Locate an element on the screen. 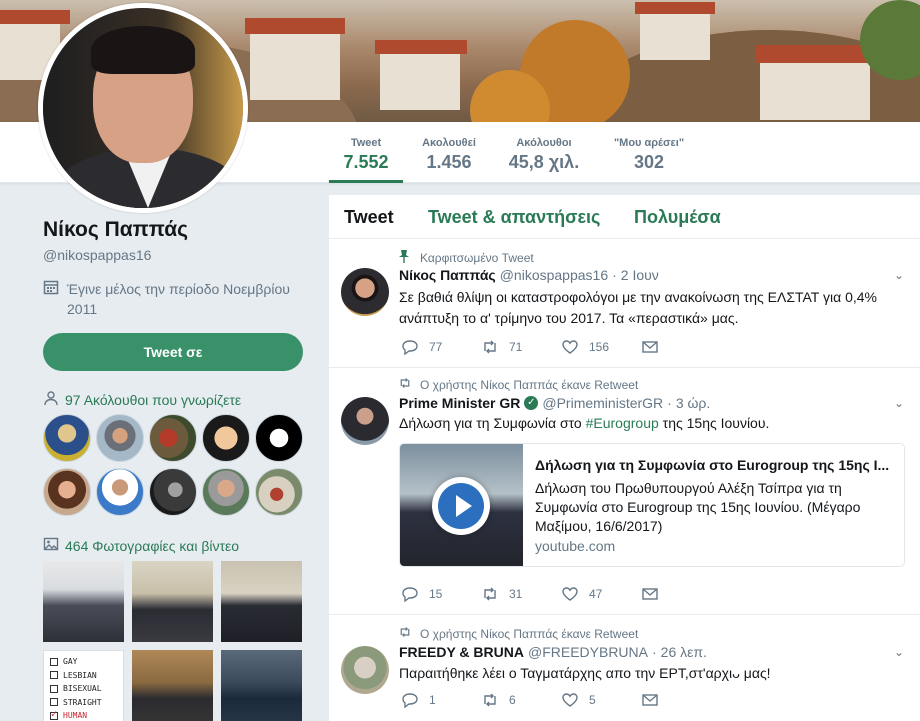 This screenshot has height=721, width=920. list-text: BISEXUAL is located at coordinates (82, 688).